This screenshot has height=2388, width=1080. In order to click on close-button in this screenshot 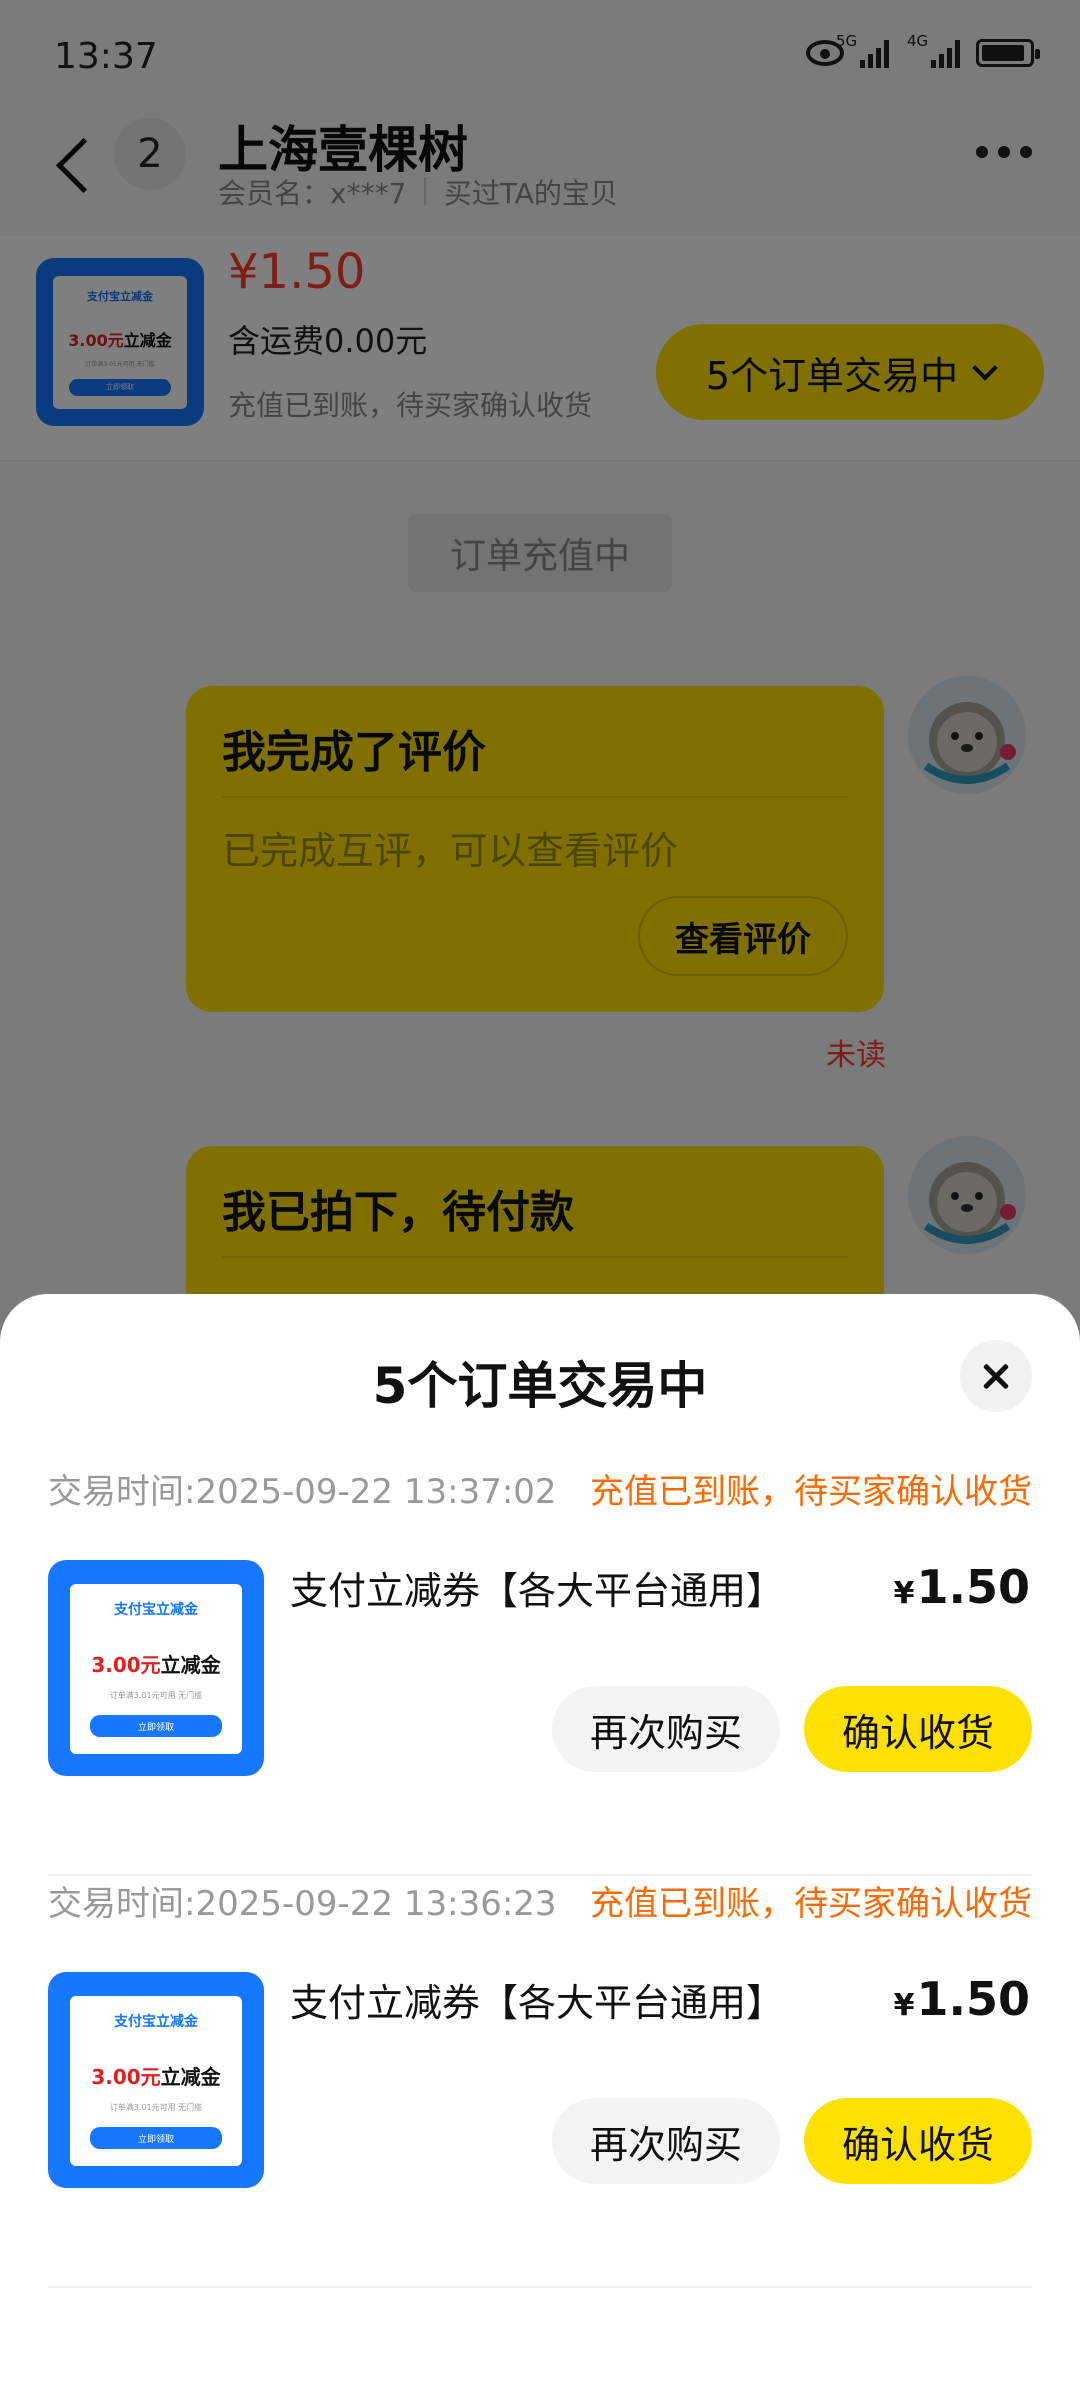, I will do `click(996, 1376)`.